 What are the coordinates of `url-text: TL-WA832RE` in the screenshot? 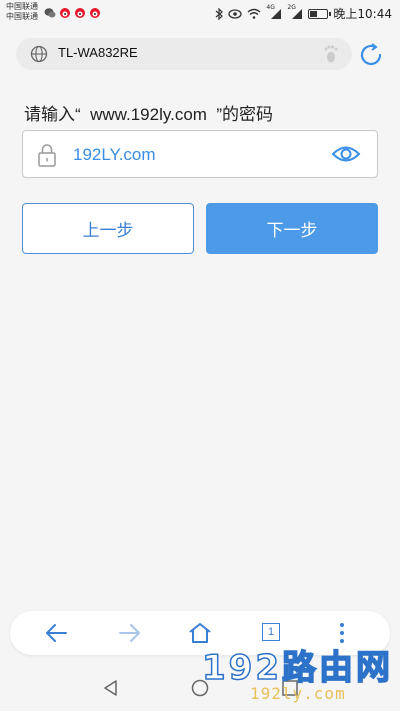 It's located at (98, 52).